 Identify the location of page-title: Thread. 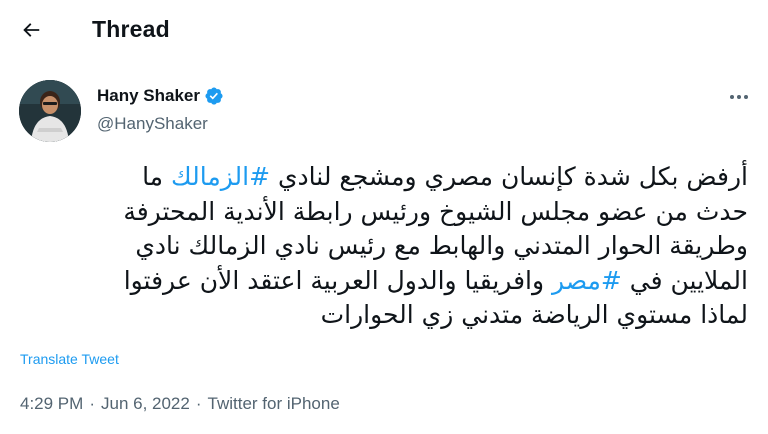
(131, 29).